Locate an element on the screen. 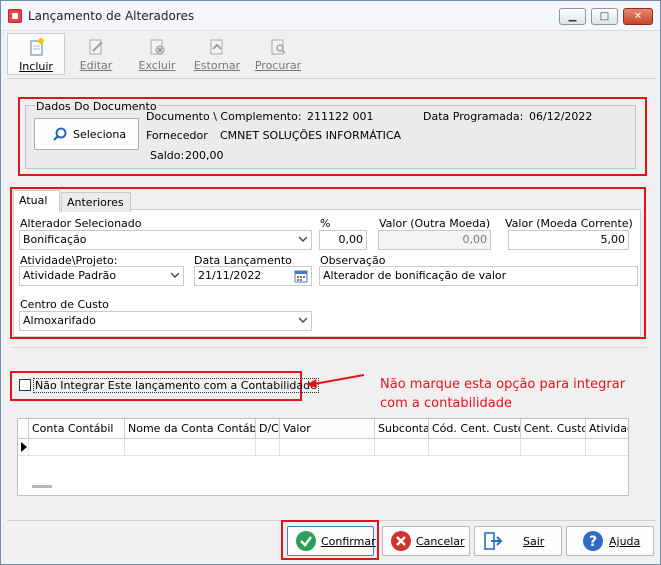 The width and height of the screenshot is (661, 565). annotation-arrow-icon is located at coordinates (335, 381).